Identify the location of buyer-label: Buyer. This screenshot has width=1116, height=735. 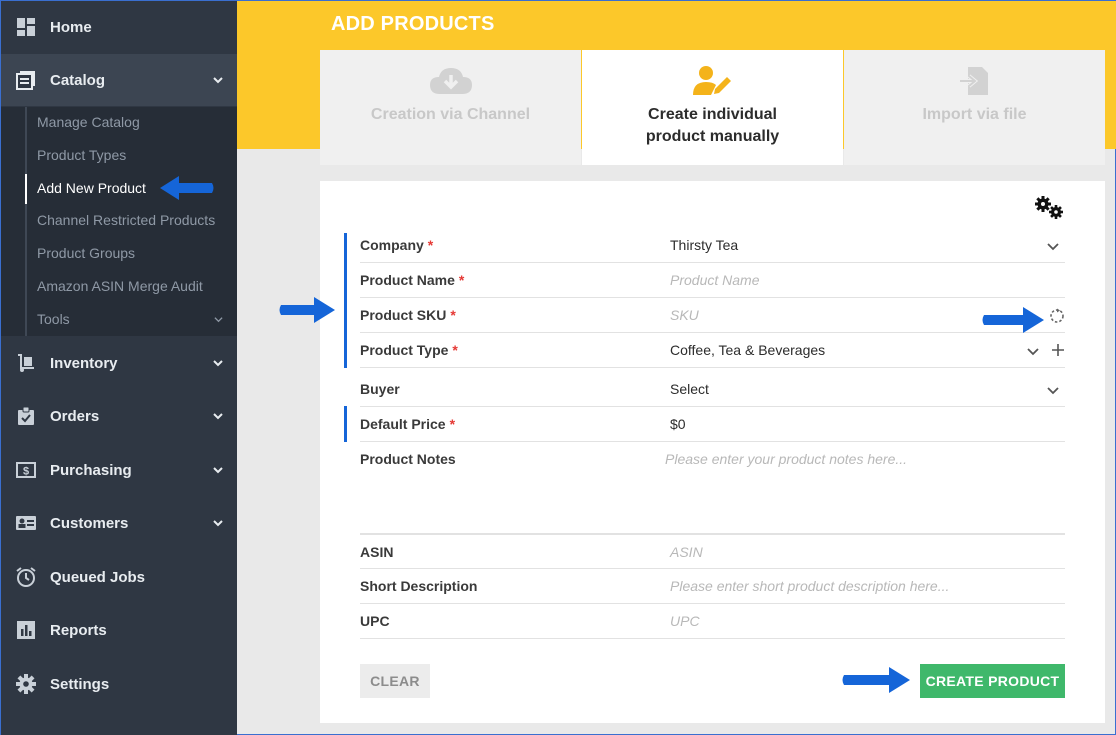
(380, 389).